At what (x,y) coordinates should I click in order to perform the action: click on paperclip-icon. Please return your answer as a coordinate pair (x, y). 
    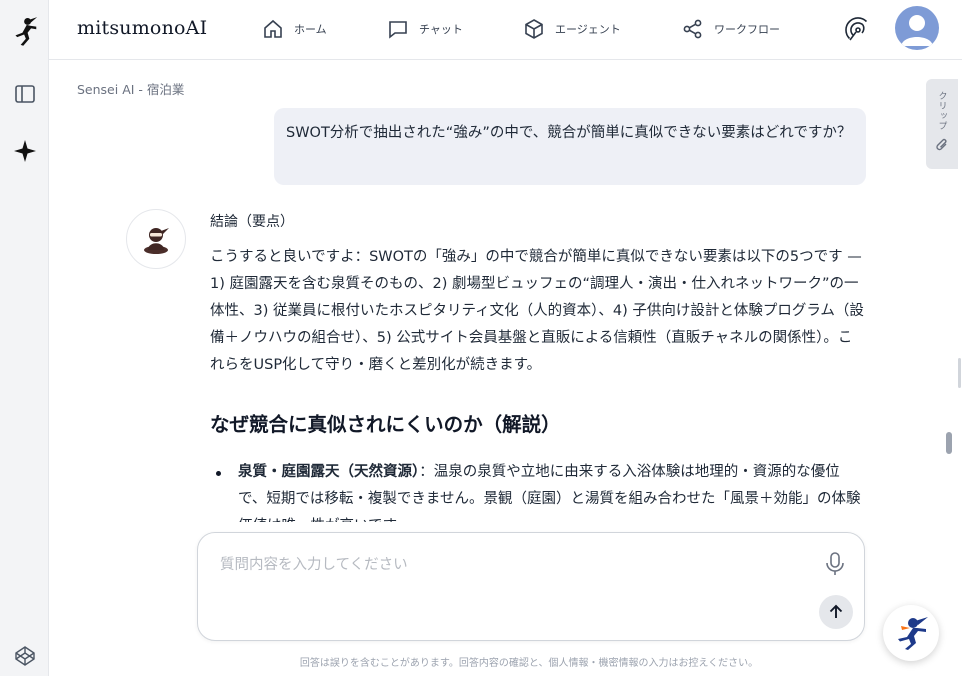
    Looking at the image, I should click on (941, 144).